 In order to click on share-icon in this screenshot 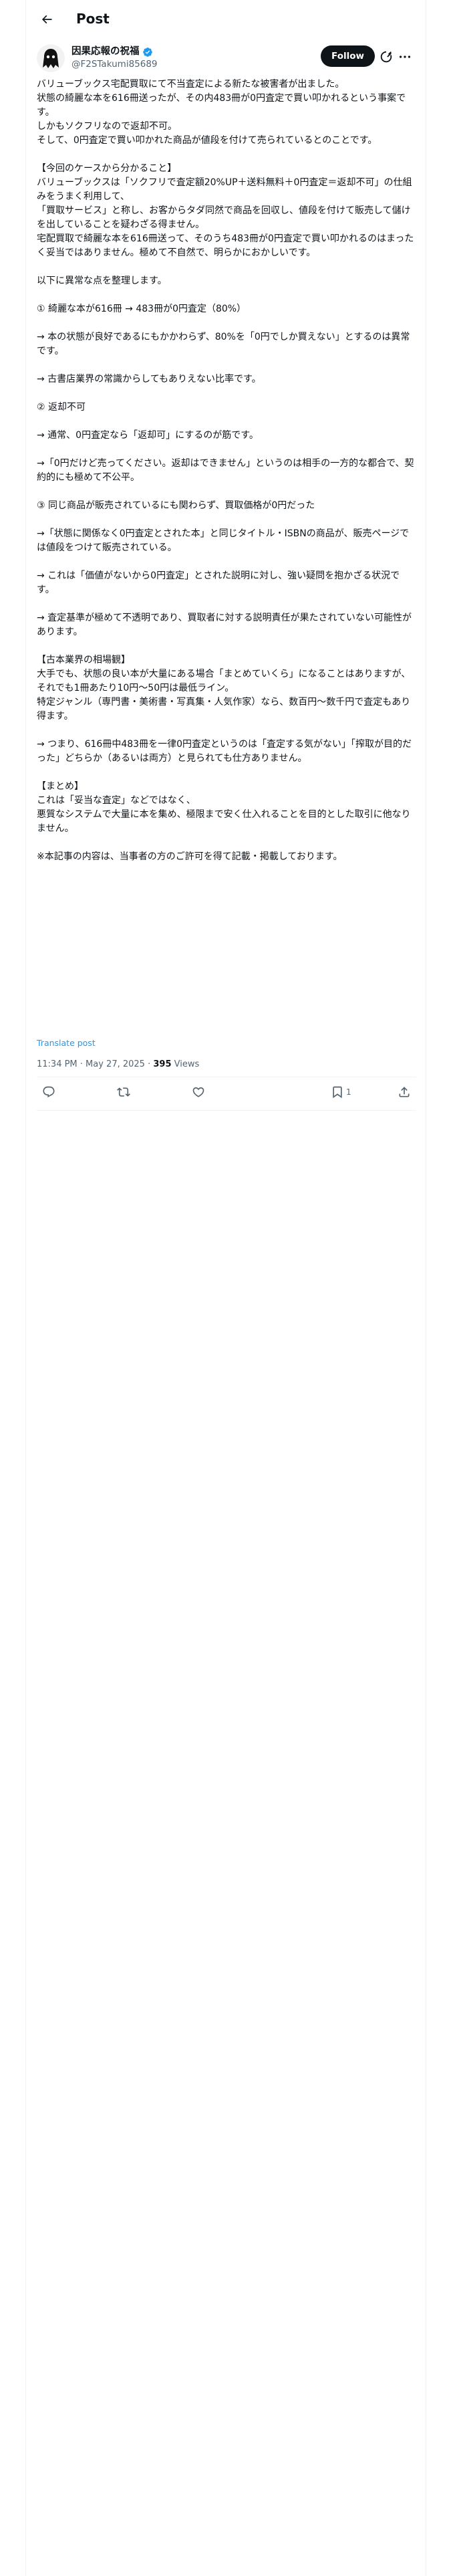, I will do `click(404, 1092)`.